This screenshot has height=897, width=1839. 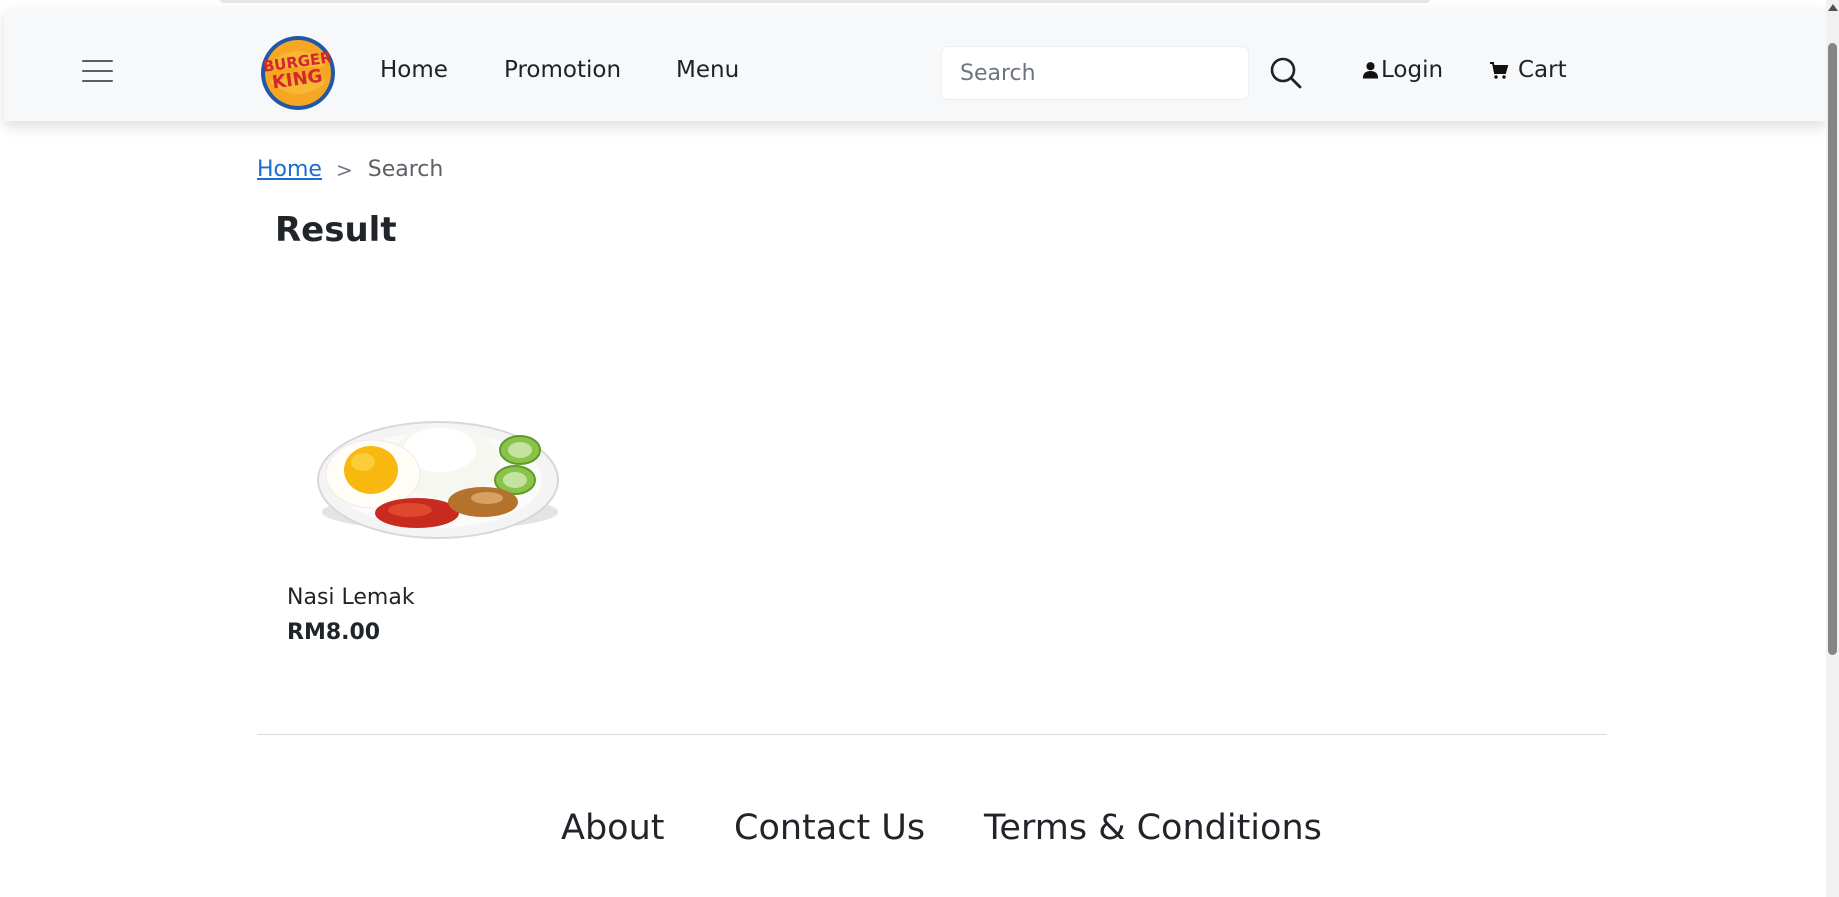 I want to click on footer-contact-link: Contact Us, so click(x=829, y=828).